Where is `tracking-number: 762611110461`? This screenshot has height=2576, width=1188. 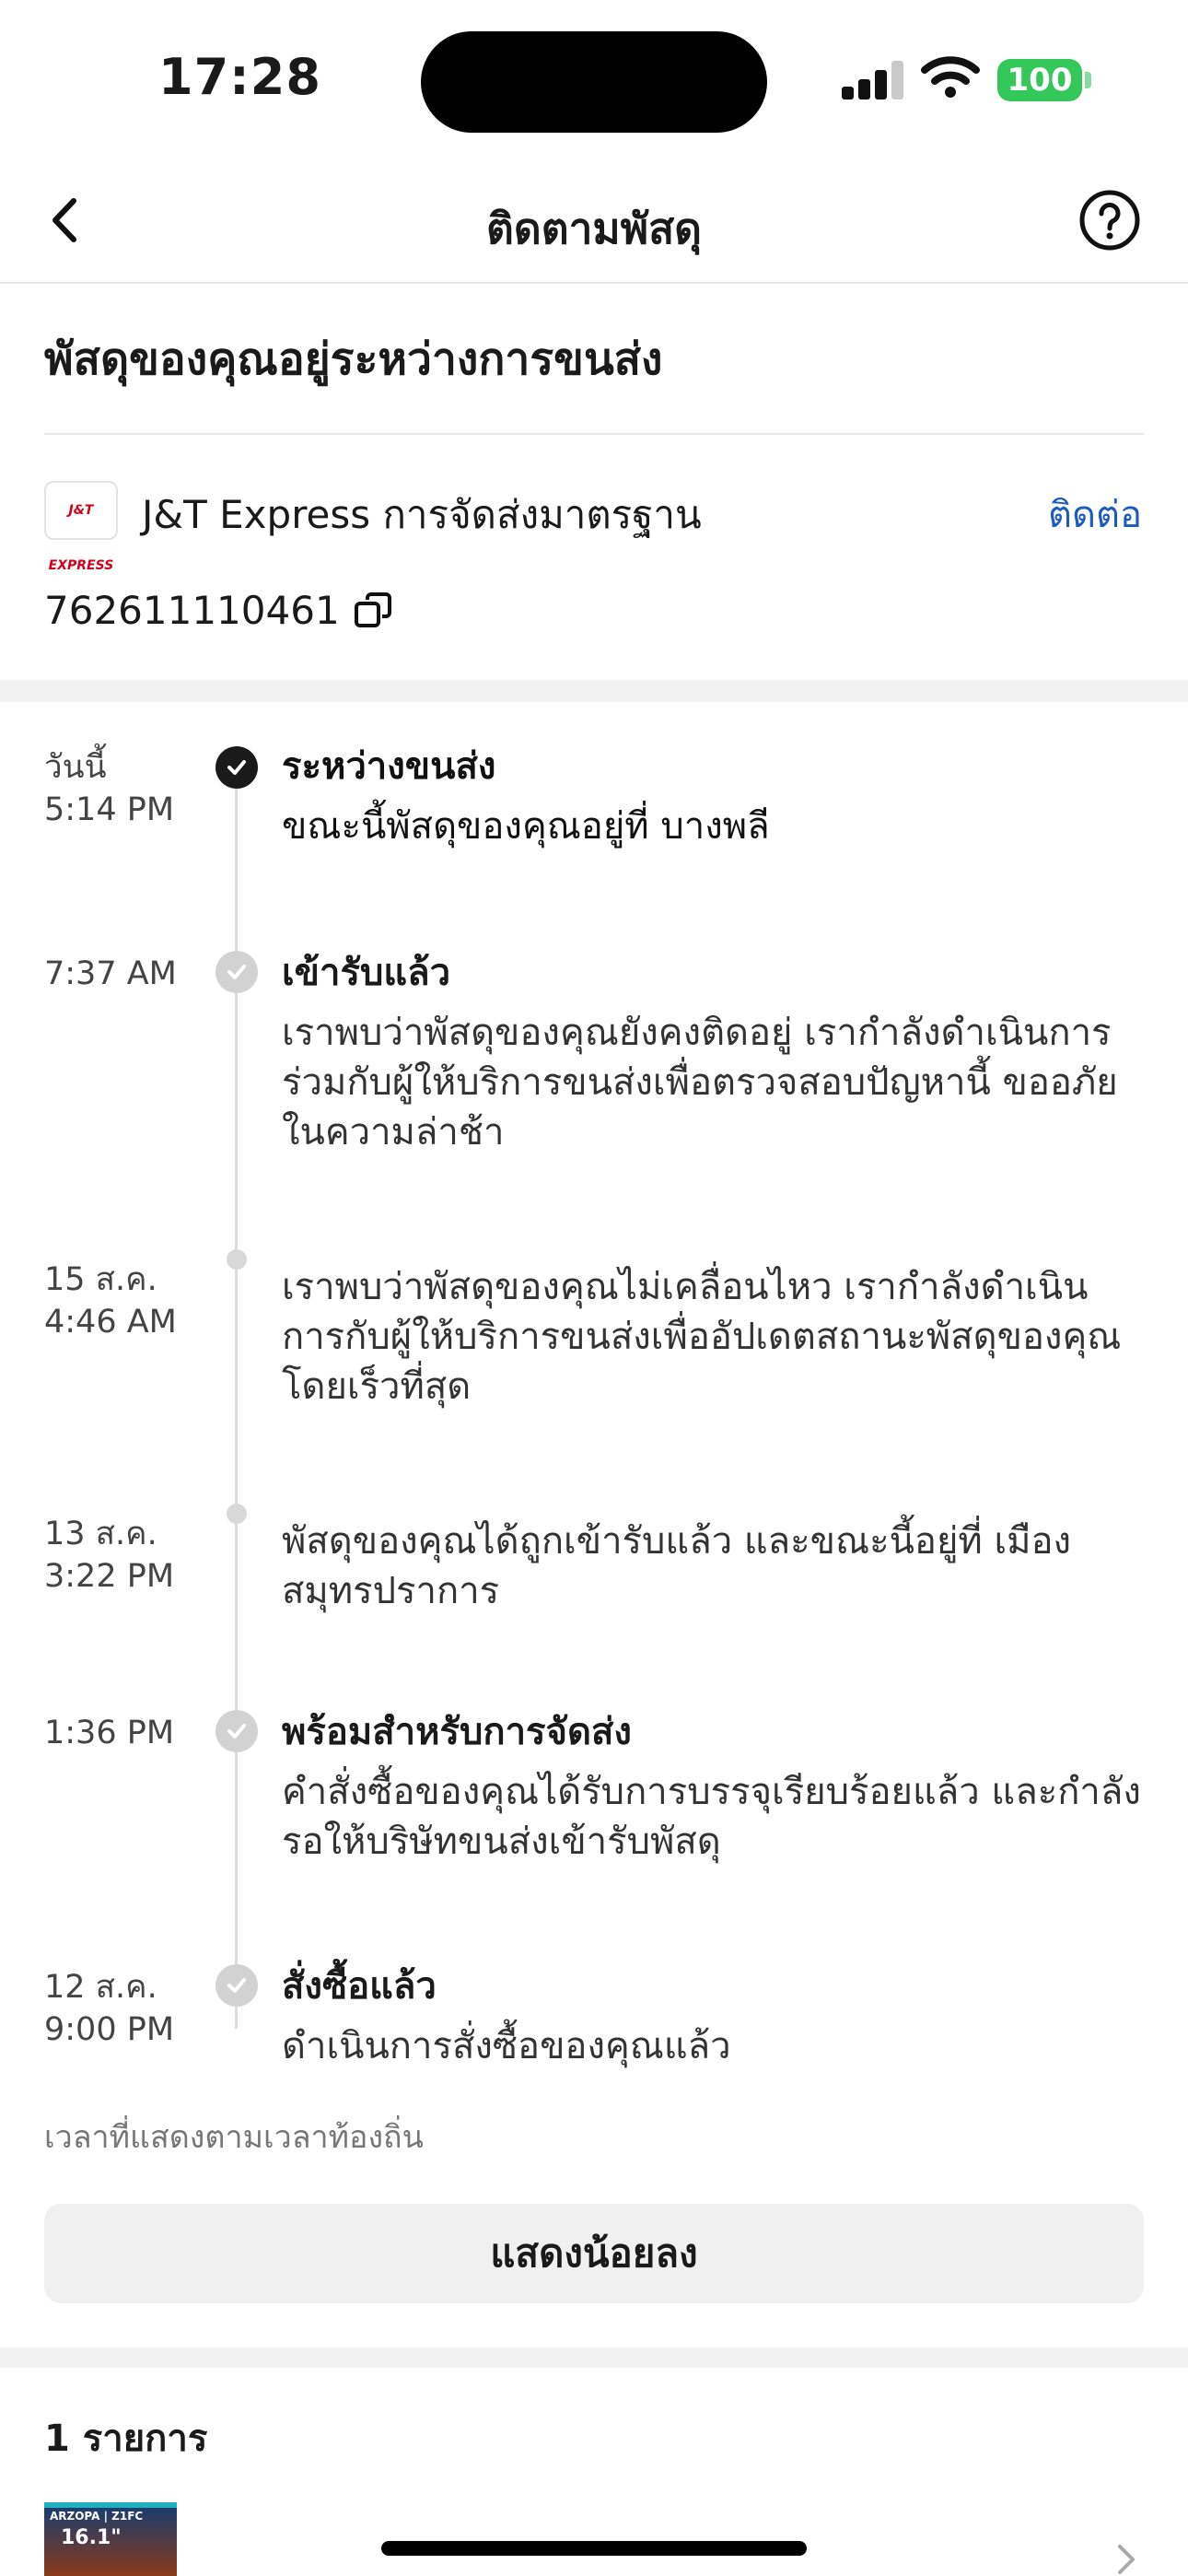 tracking-number: 762611110461 is located at coordinates (192, 610).